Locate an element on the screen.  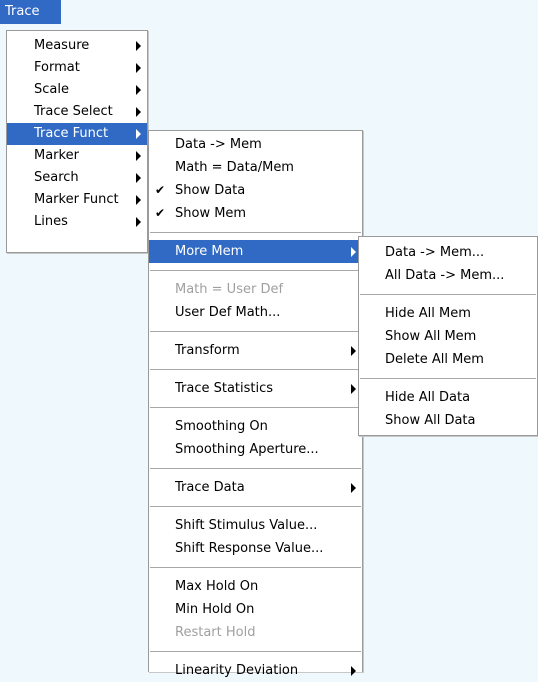
menu-item-trace-statistics: Trace Statistics is located at coordinates (255, 388).